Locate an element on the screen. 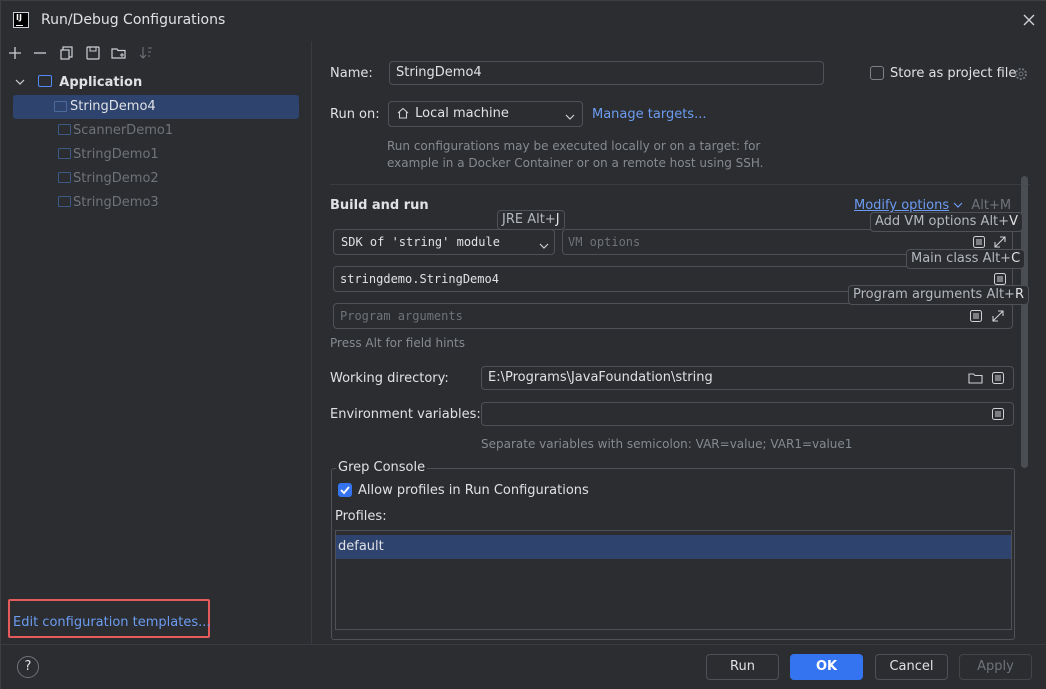 The height and width of the screenshot is (689, 1046). tooltip-text: JRE Alt+ is located at coordinates (529, 219).